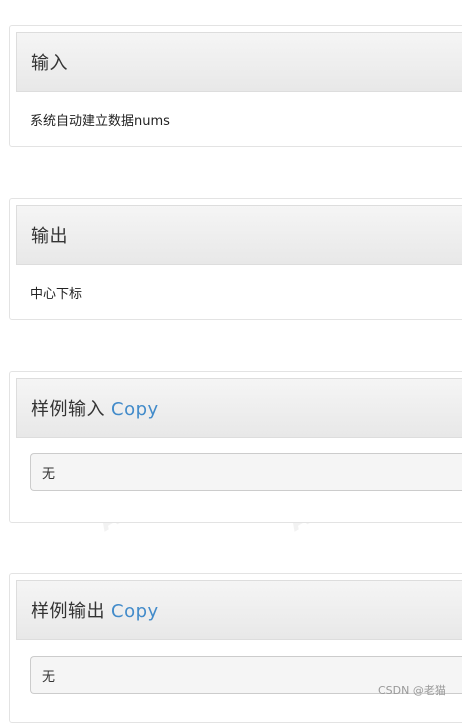 Image resolution: width=462 pixels, height=723 pixels. I want to click on sample-input-title-text: 样例输入, so click(68, 409).